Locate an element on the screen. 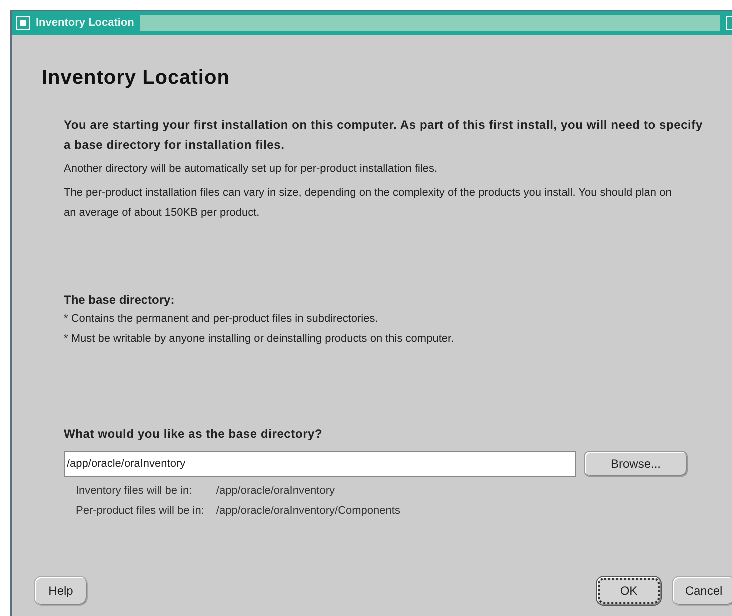  bullet-text: * Contains the permanent and per-product files in subdirectories. is located at coordinates (222, 319).